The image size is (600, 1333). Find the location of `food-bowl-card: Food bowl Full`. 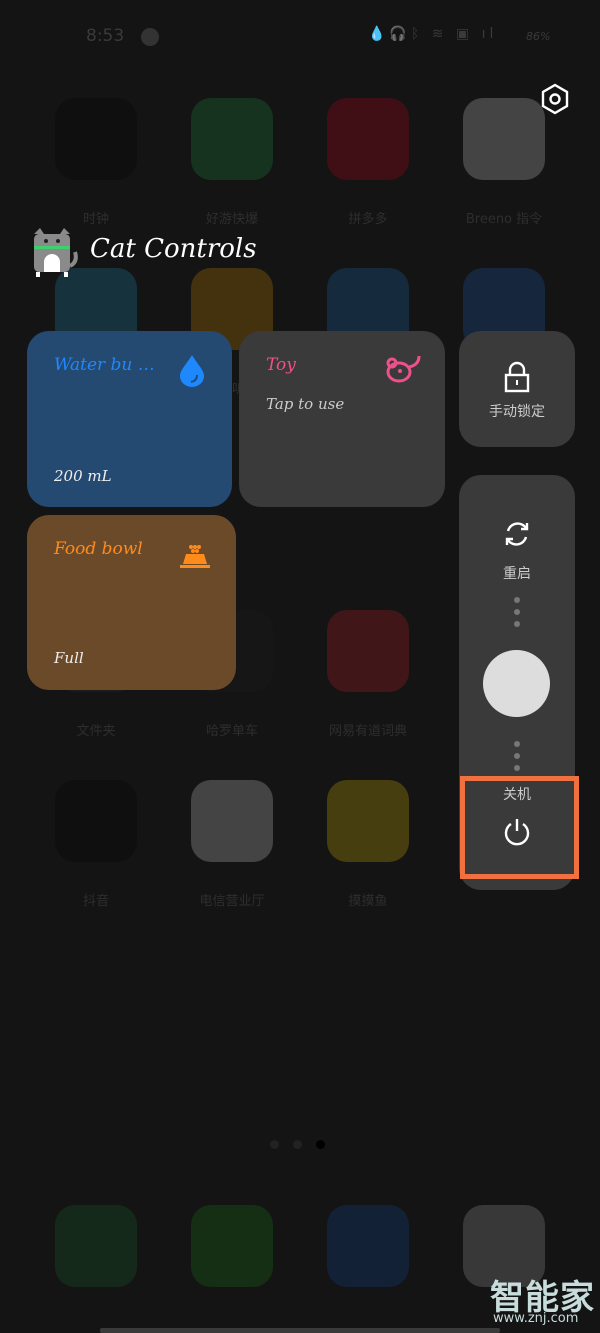

food-bowl-card: Food bowl Full is located at coordinates (131, 602).